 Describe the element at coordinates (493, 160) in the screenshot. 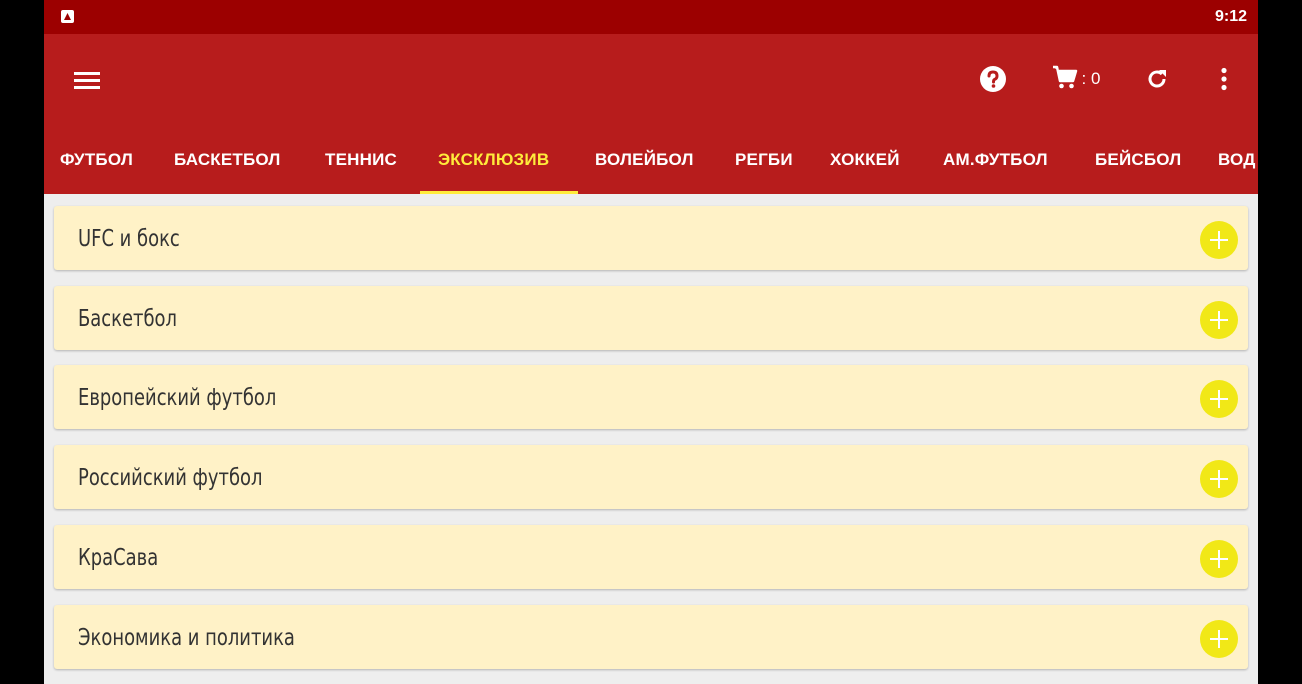

I see `tab-exclusive: ЭКСКЛЮЗИВ` at that location.